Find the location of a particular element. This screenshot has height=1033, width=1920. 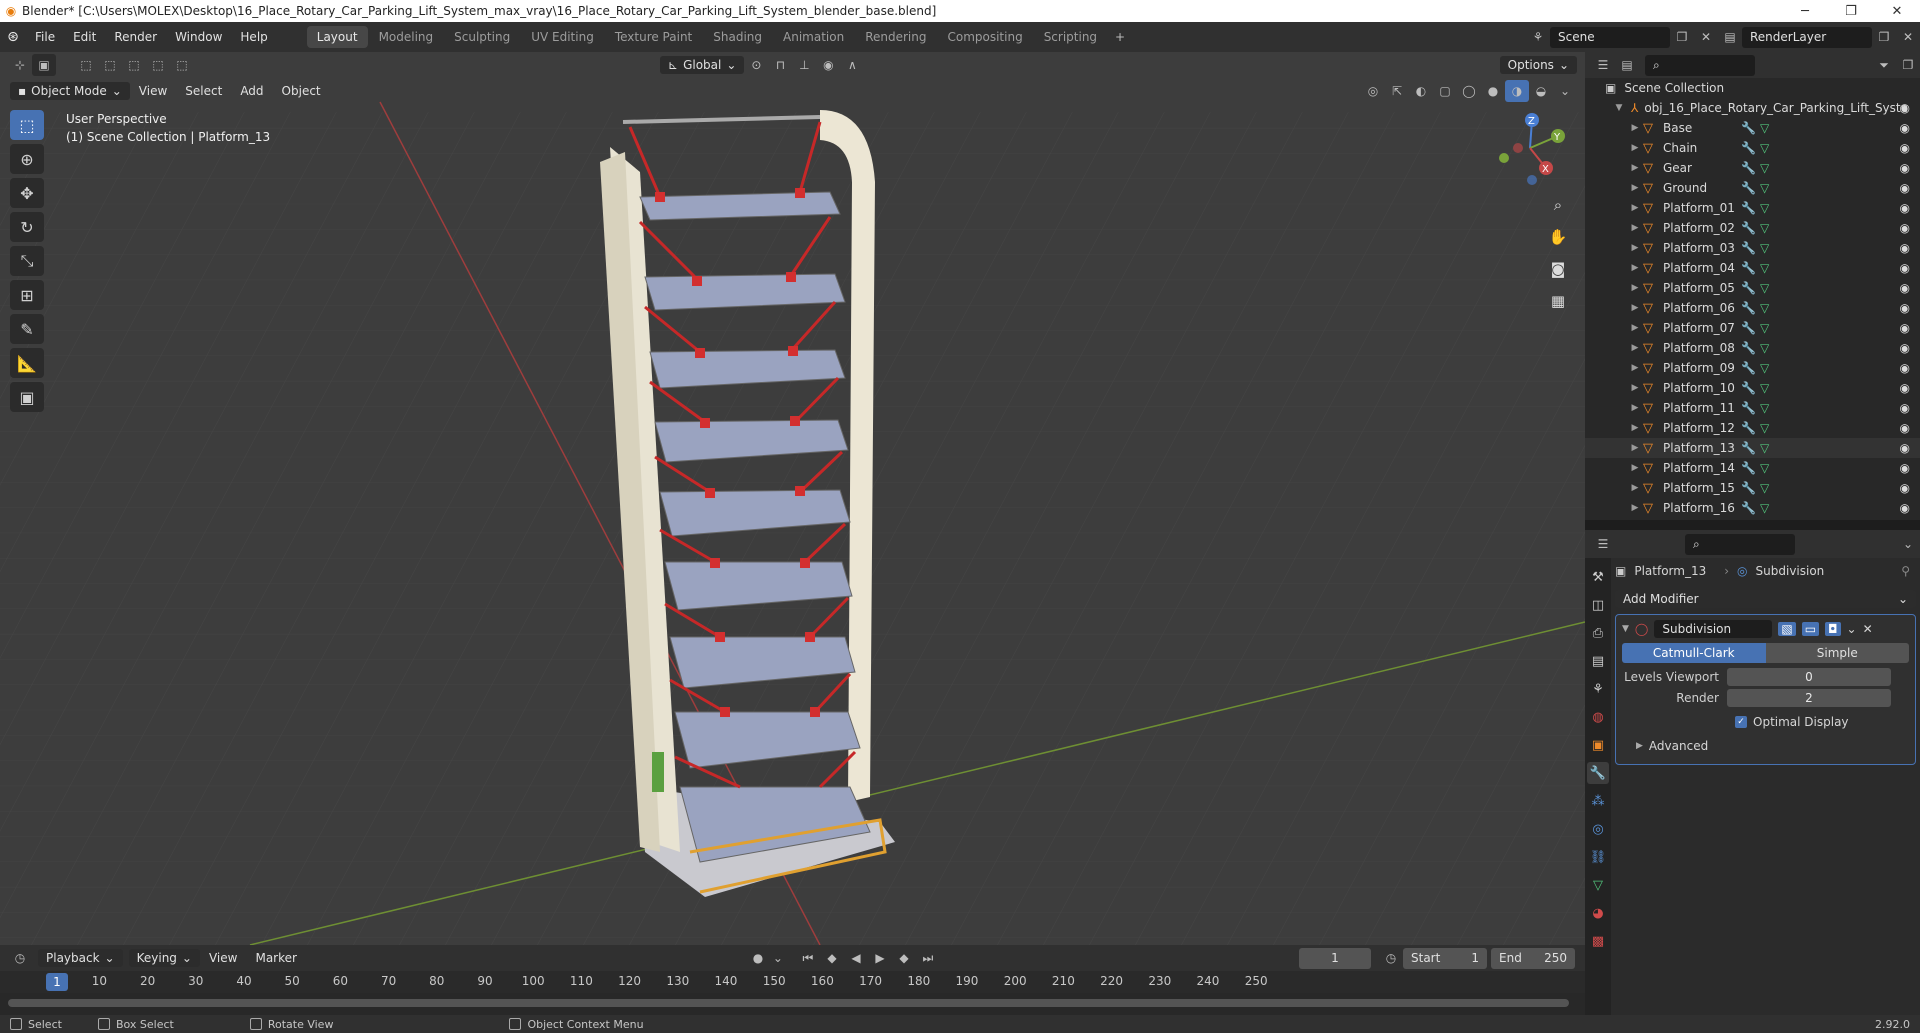

play-reverse-icon: ◀ is located at coordinates (856, 958).